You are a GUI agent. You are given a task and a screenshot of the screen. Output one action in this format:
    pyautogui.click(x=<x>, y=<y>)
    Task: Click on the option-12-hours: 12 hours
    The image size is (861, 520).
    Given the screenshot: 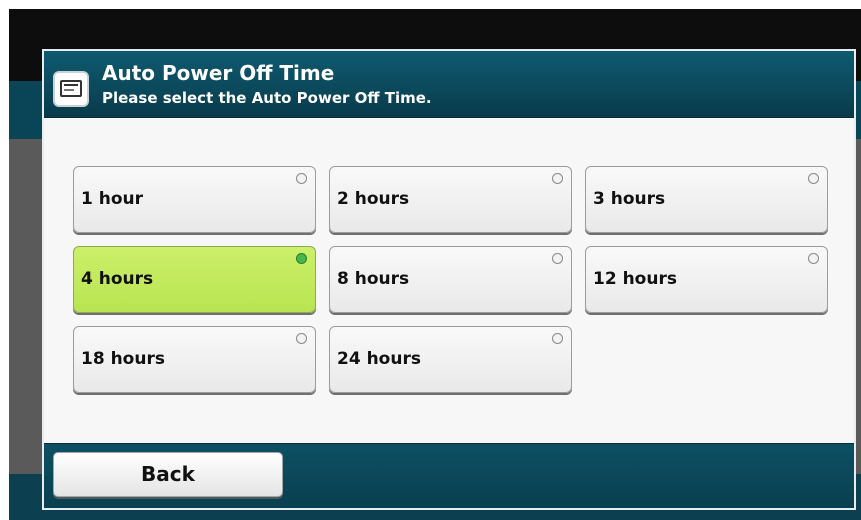 What is the action you would take?
    pyautogui.click(x=706, y=279)
    